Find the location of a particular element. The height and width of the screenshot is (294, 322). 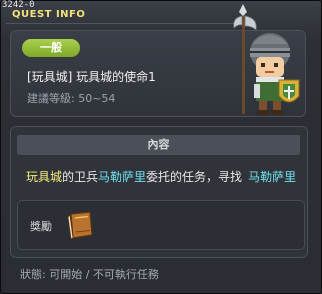

book-icon is located at coordinates (80, 225).